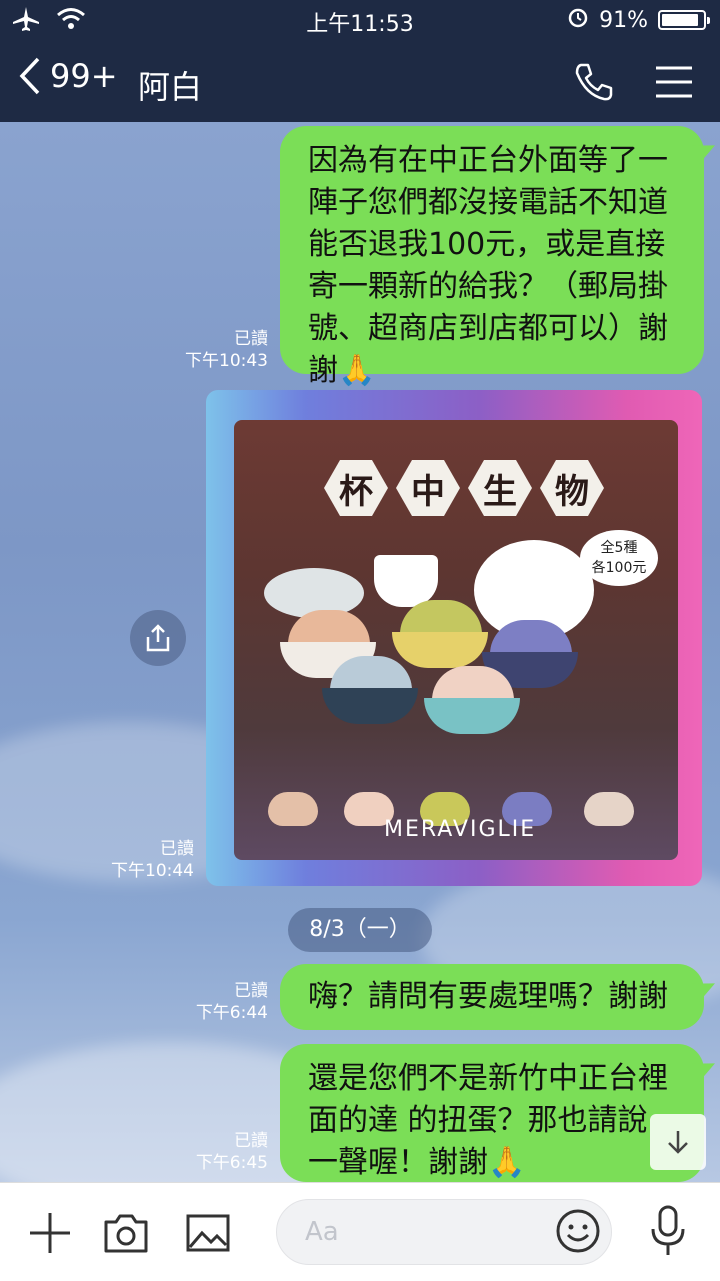 This screenshot has height=1281, width=720. What do you see at coordinates (356, 488) in the screenshot?
I see `title-char: 杯` at bounding box center [356, 488].